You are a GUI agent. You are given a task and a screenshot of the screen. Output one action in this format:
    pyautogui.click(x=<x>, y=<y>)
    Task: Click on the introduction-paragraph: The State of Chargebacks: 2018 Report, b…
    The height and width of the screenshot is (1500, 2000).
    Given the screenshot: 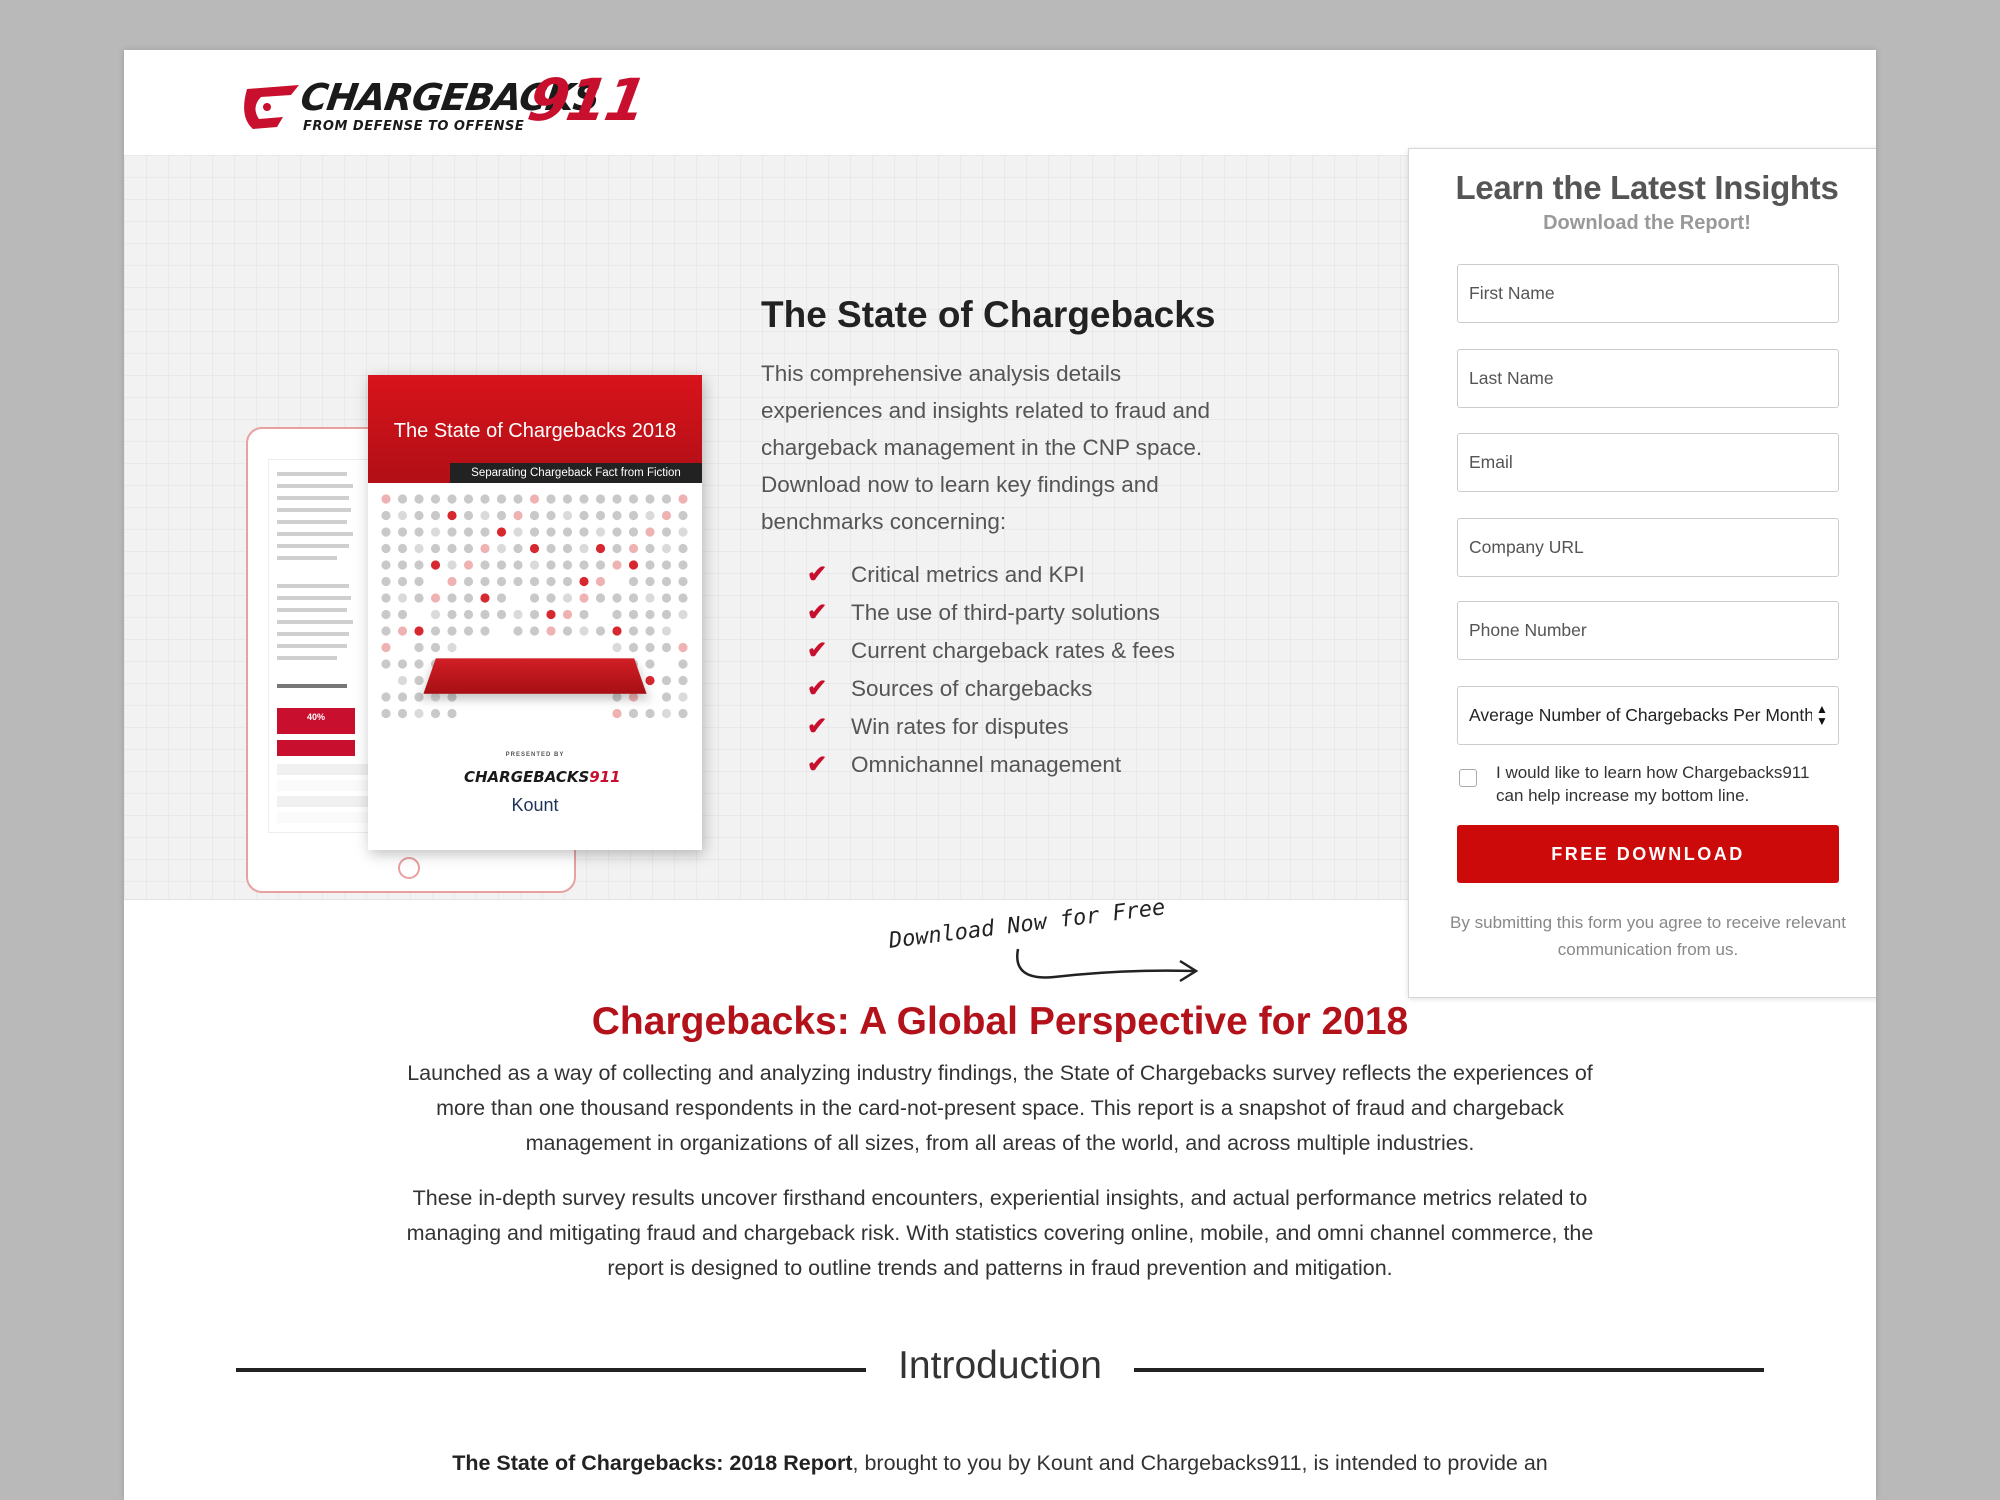 What is the action you would take?
    pyautogui.click(x=1000, y=1463)
    